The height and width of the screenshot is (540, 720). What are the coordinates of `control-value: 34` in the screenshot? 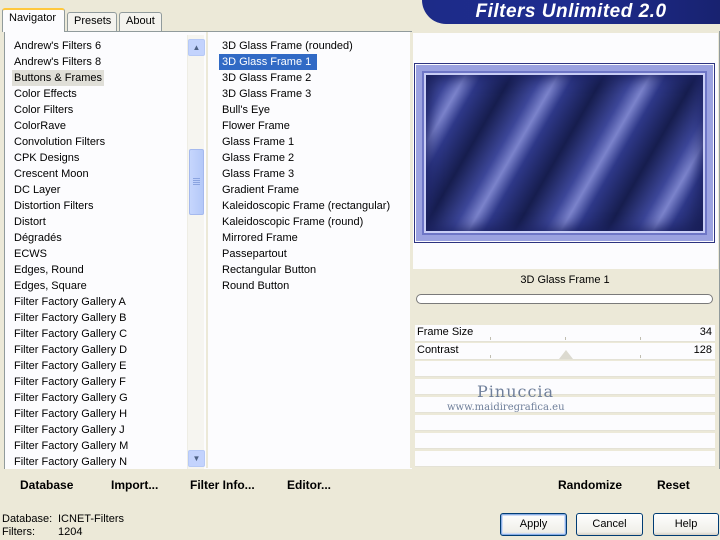 It's located at (705, 332).